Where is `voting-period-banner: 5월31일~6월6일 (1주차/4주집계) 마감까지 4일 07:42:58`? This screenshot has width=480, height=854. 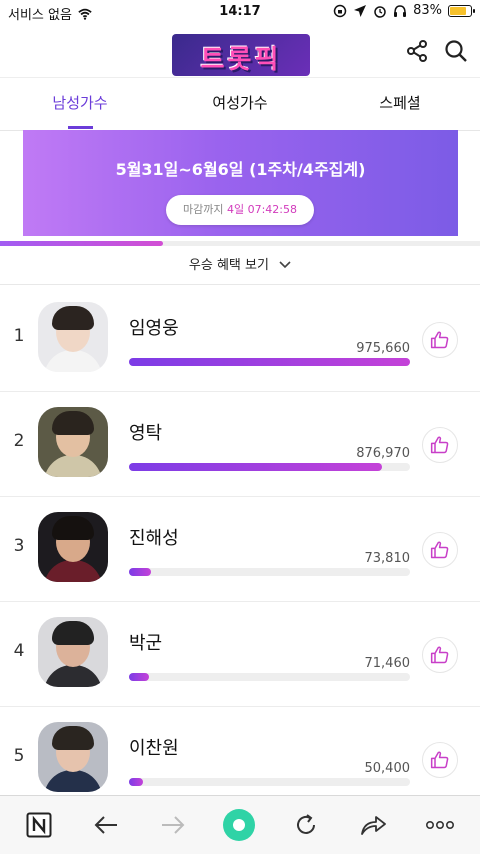 voting-period-banner: 5월31일~6월6일 (1주차/4주집계) 마감까지 4일 07:42:58 is located at coordinates (240, 183).